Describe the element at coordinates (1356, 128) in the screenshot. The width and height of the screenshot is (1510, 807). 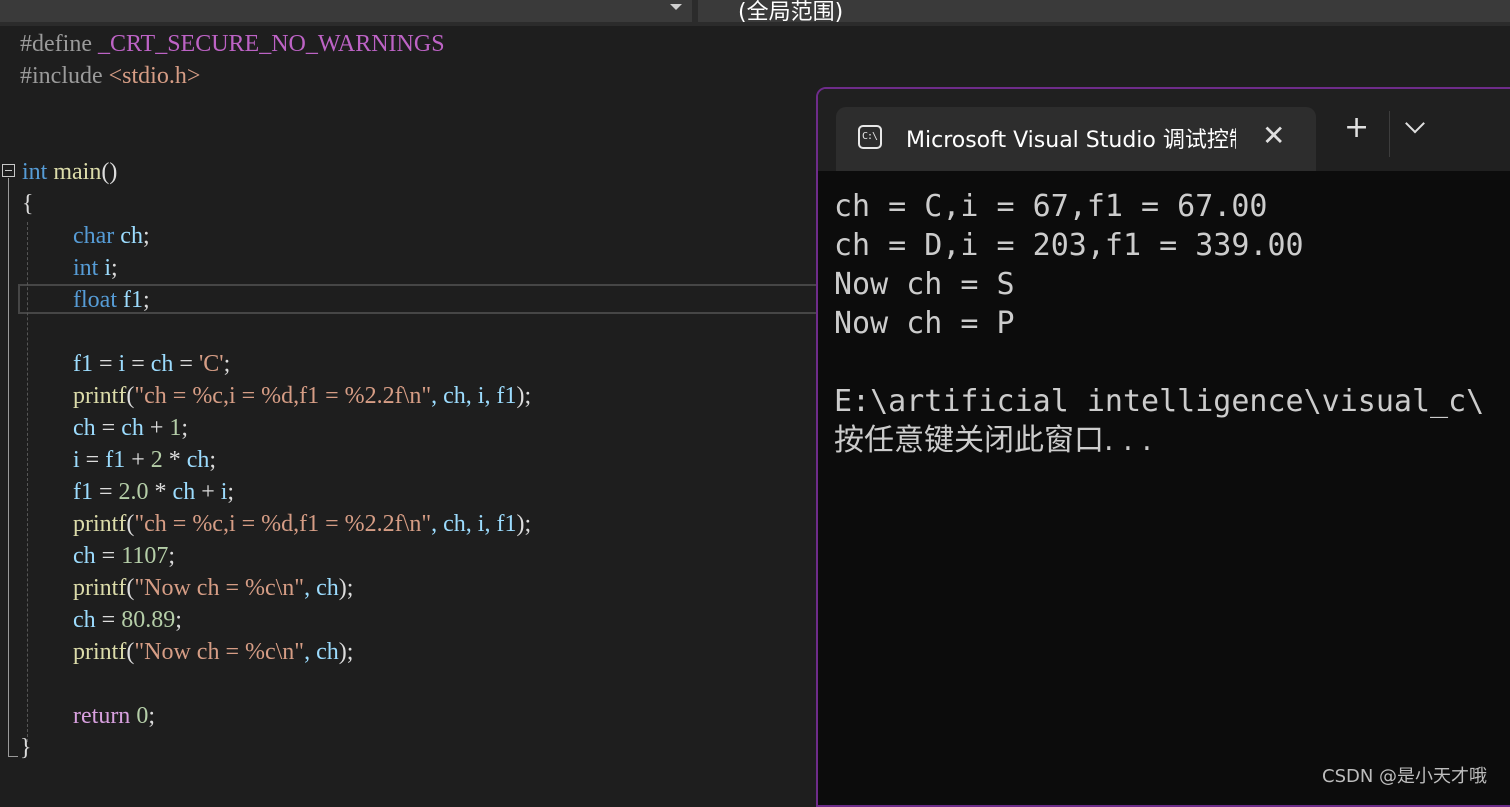
I see `new-tab-button: +` at that location.